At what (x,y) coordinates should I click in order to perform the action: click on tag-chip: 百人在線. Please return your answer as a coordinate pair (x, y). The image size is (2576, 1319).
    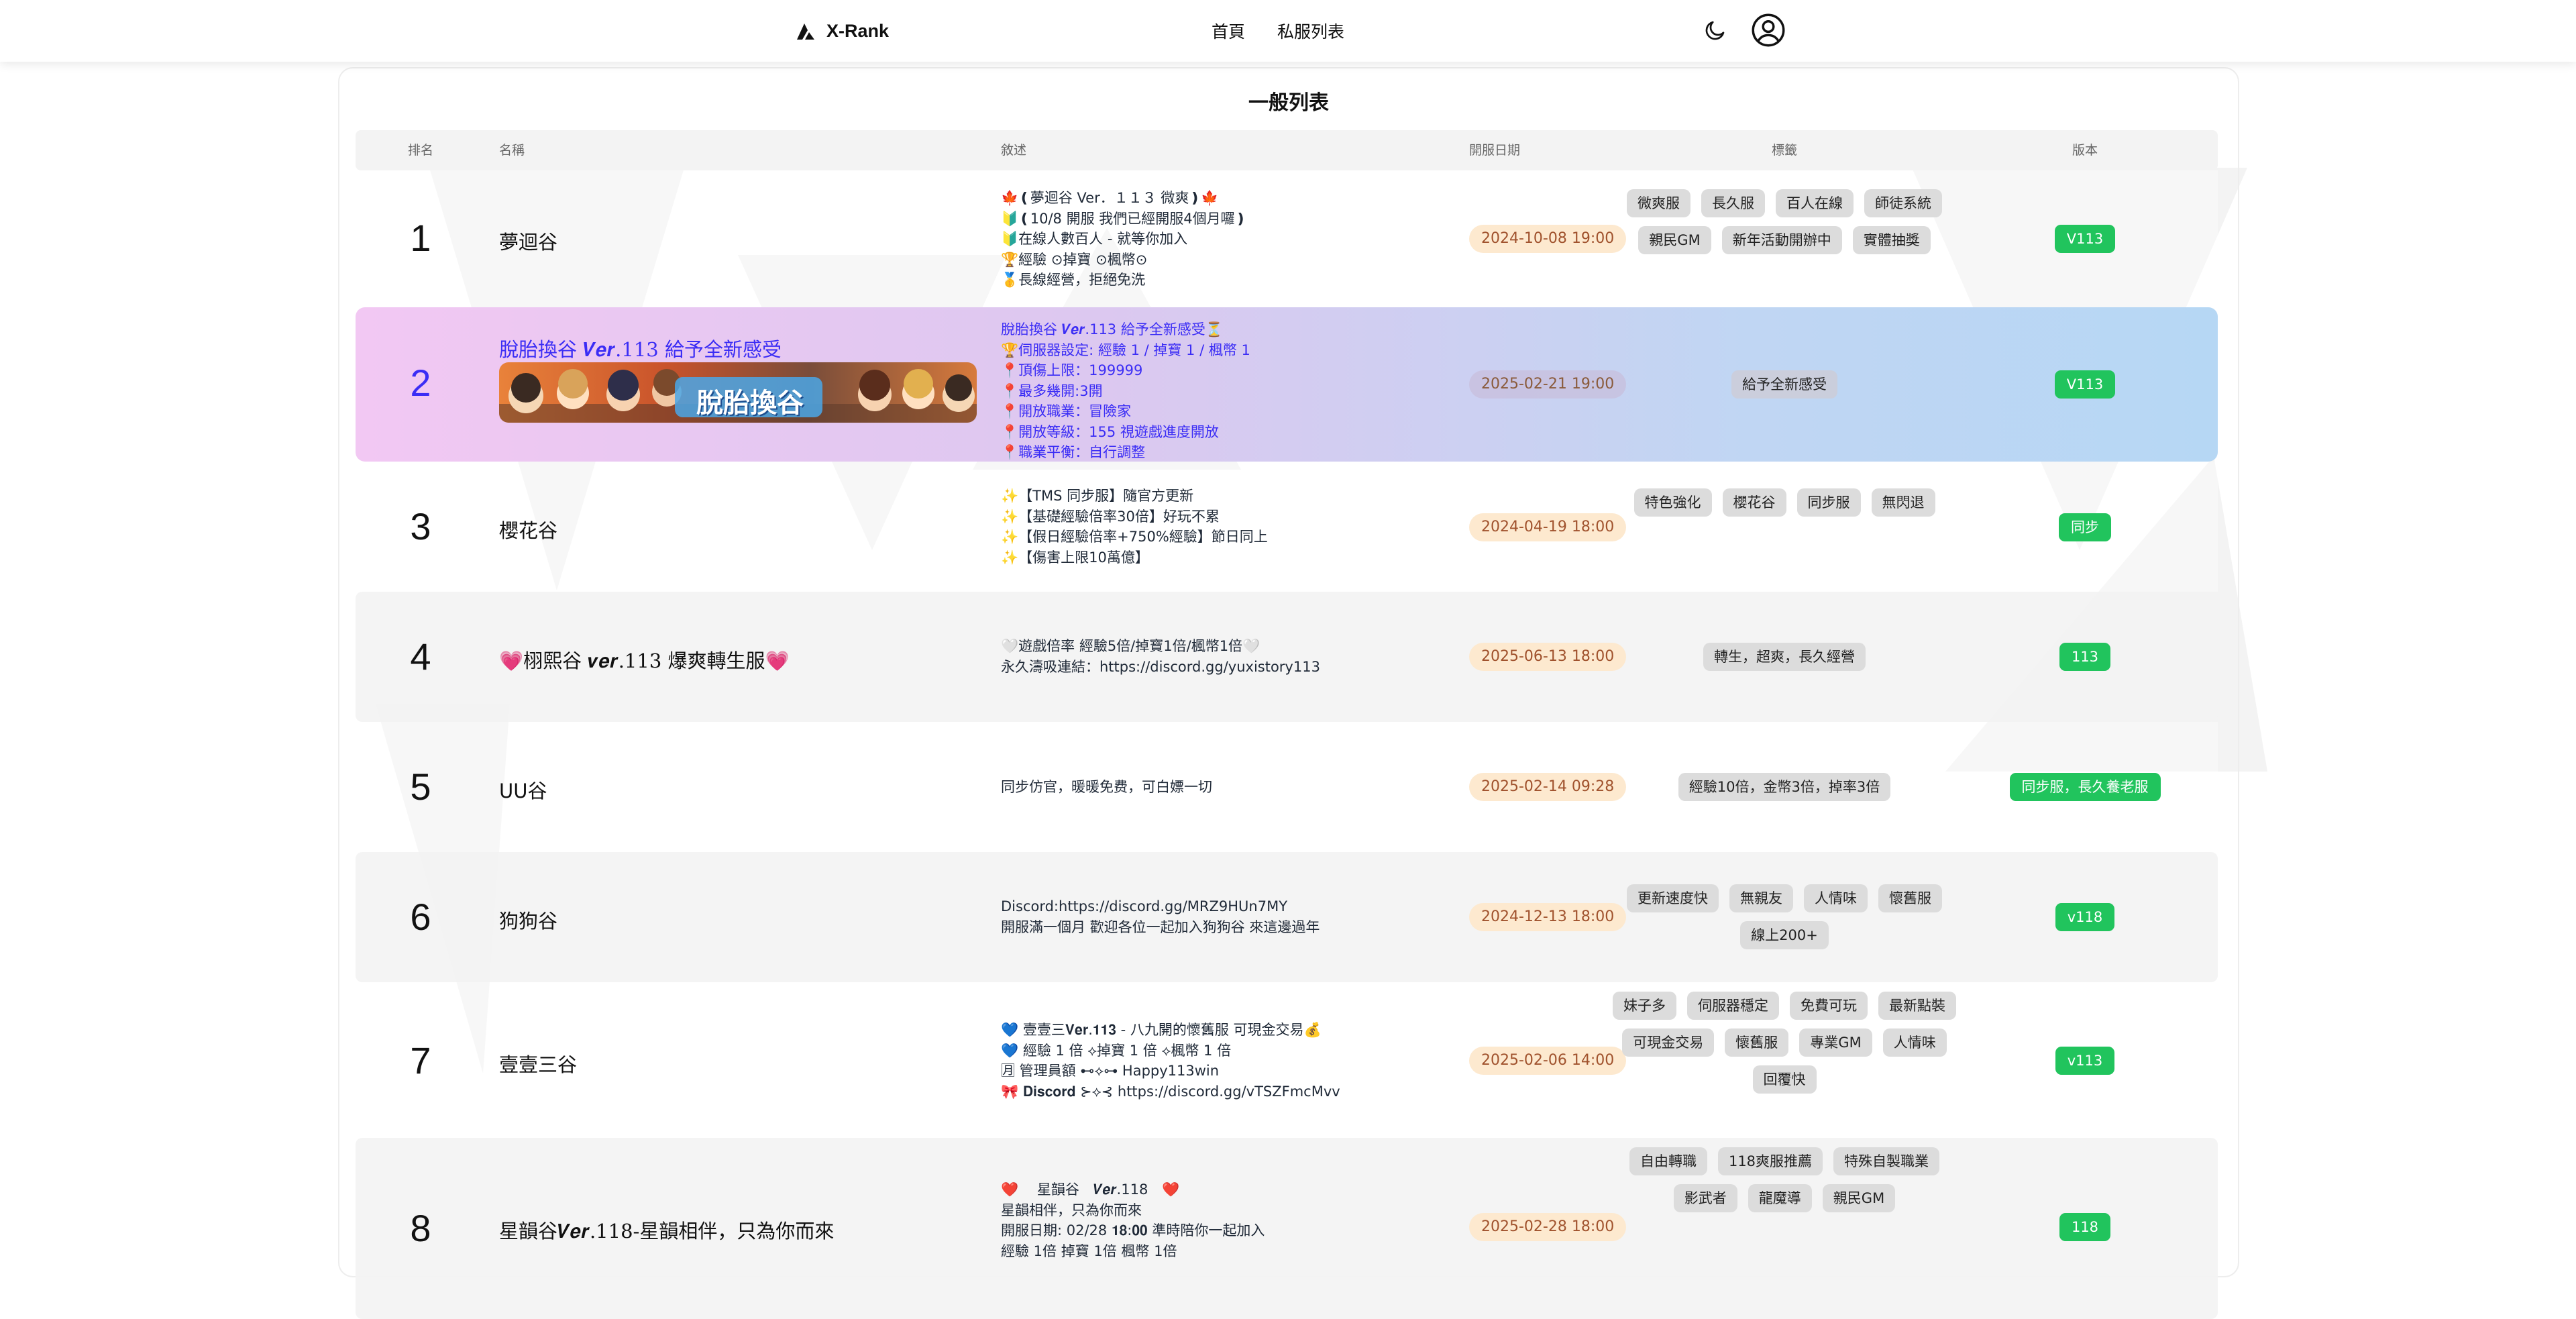
    Looking at the image, I should click on (1815, 203).